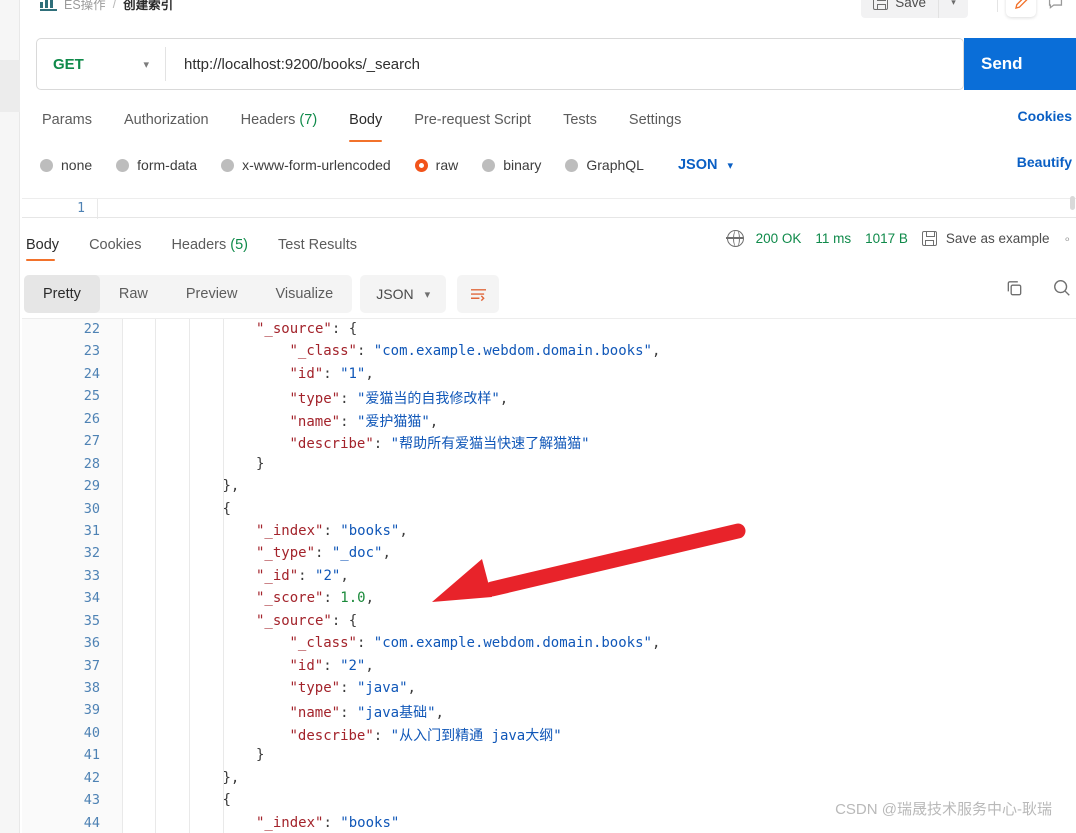 The image size is (1076, 833). I want to click on code-line: 41}, so click(549, 756).